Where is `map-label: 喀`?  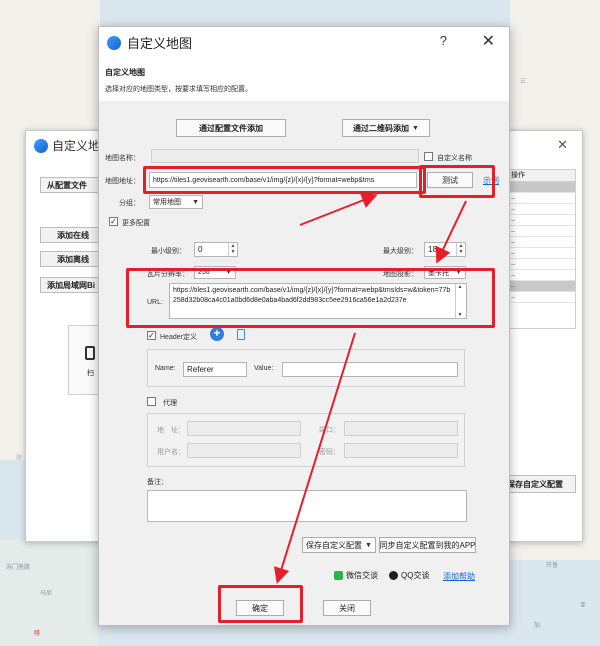
map-label: 喀 is located at coordinates (37, 634).